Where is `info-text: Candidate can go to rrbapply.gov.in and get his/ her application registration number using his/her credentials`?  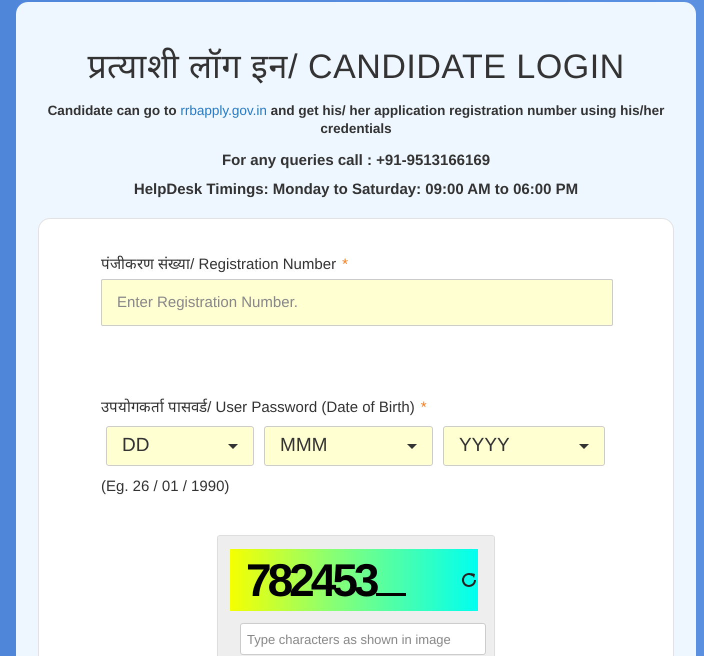 info-text: Candidate can go to rrbapply.gov.in and get his/ her application registration number using his/her credentials is located at coordinates (356, 120).